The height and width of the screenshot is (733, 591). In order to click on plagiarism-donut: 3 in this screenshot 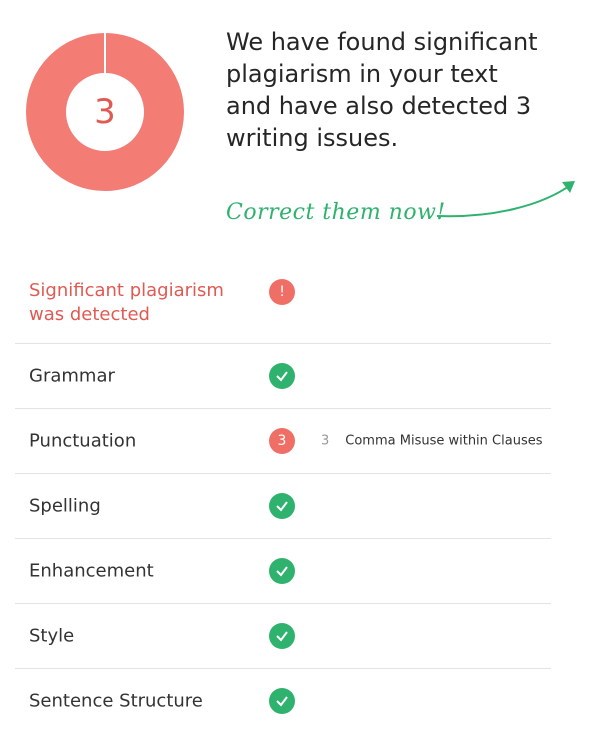, I will do `click(105, 112)`.